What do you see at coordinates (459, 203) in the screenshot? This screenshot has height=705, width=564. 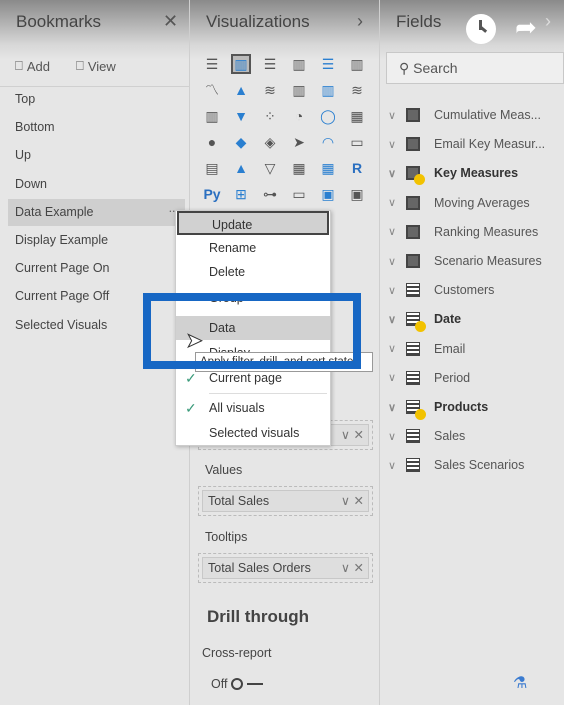 I see `field-table-item: ∨ Moving Averages` at bounding box center [459, 203].